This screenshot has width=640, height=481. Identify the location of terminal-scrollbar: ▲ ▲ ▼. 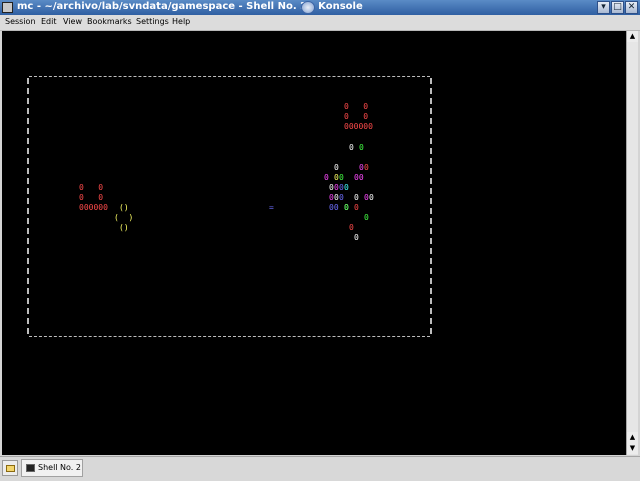
(632, 243).